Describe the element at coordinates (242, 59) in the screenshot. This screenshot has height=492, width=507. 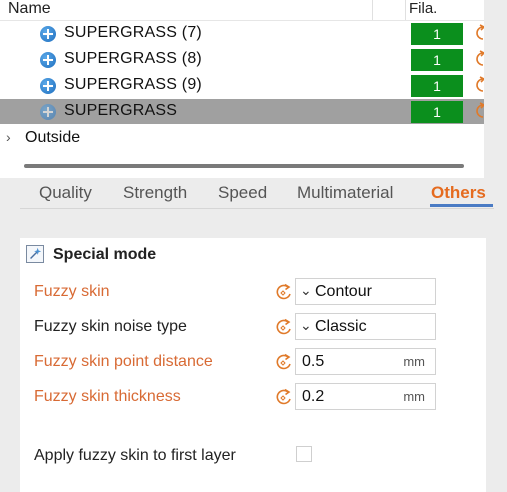
I see `object-row: SUPERGRASS (8) 1` at that location.